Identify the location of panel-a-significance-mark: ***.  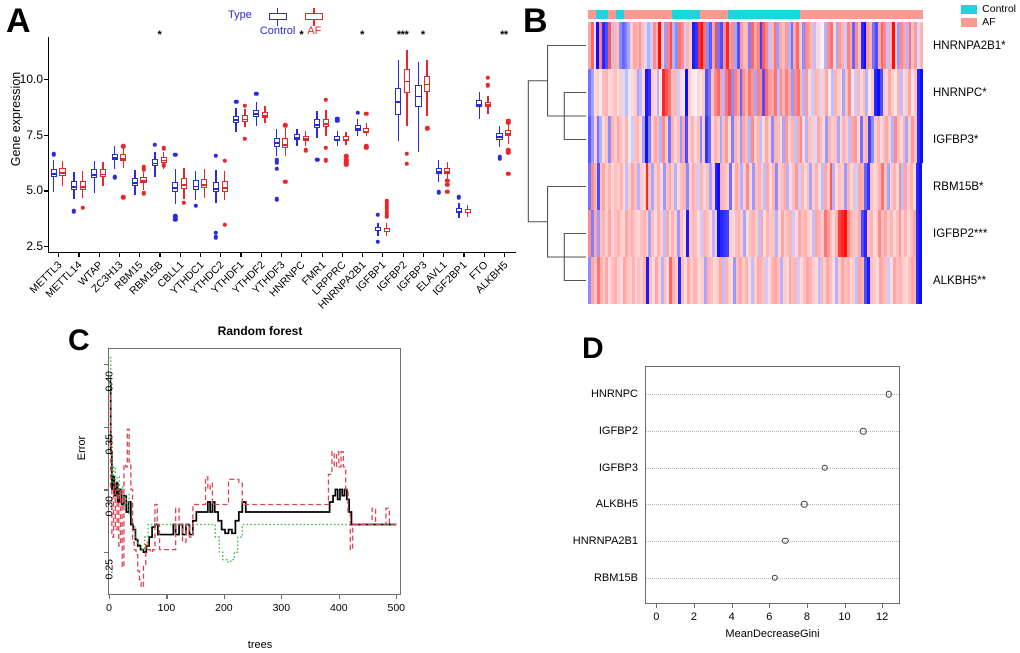
(402, 35).